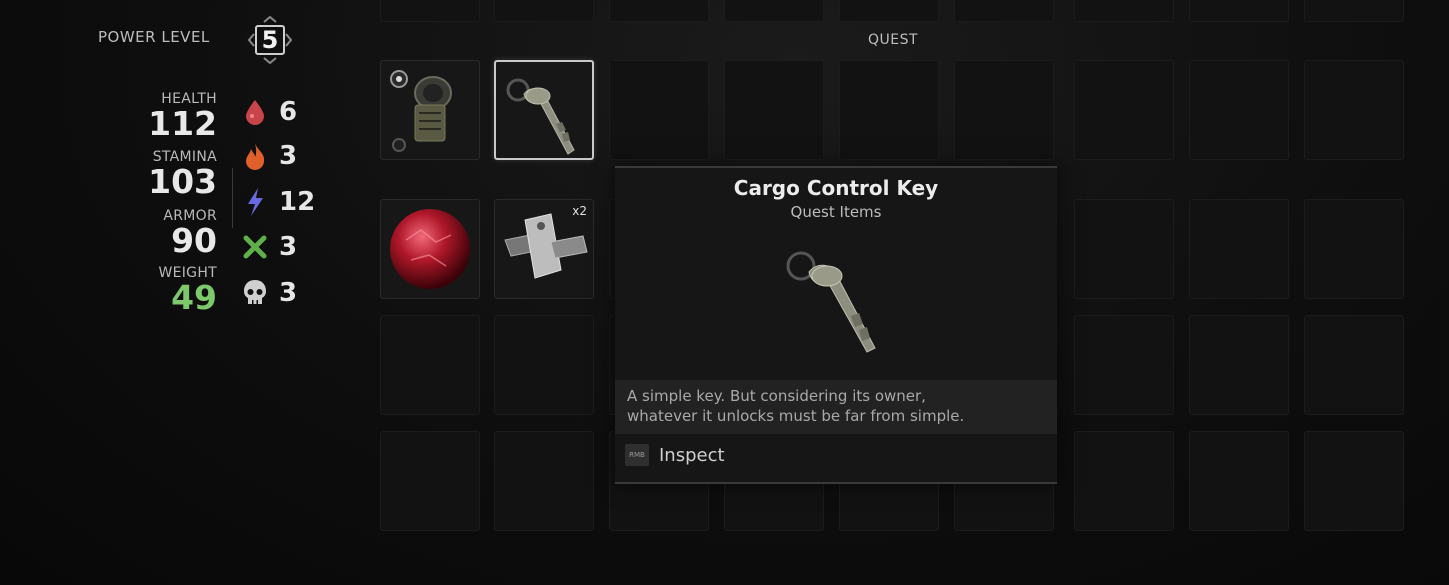  What do you see at coordinates (288, 293) in the screenshot?
I see `resistance-blight-value: 3` at bounding box center [288, 293].